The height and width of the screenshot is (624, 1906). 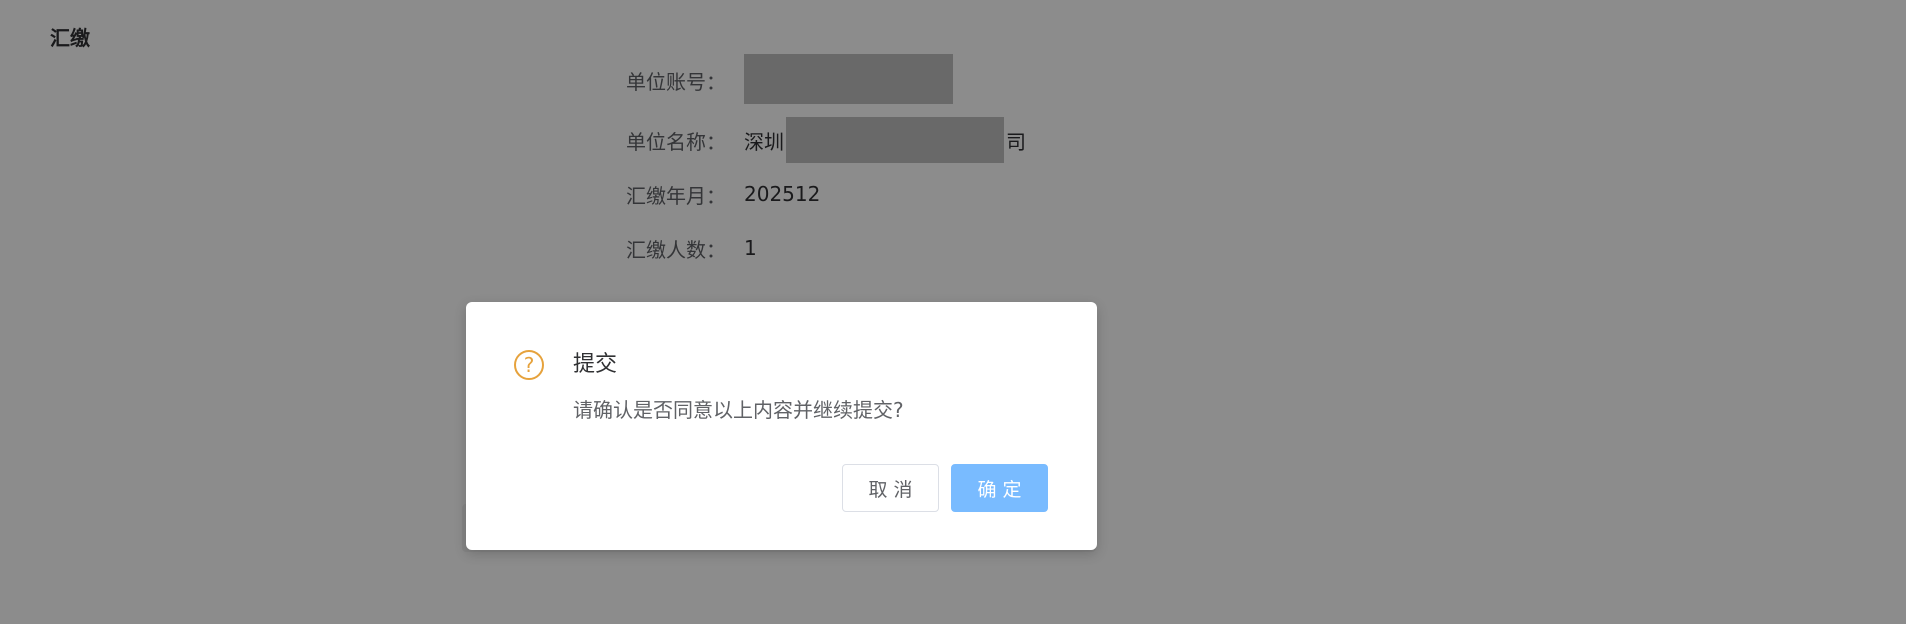 What do you see at coordinates (595, 364) in the screenshot?
I see `dialog-title: 提交` at bounding box center [595, 364].